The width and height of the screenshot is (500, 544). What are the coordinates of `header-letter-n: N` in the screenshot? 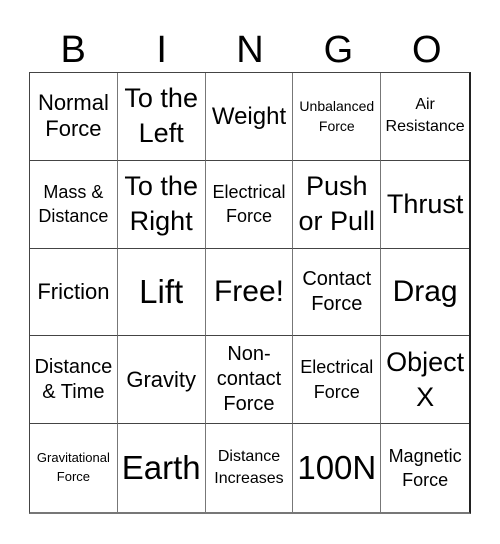 It's located at (250, 50).